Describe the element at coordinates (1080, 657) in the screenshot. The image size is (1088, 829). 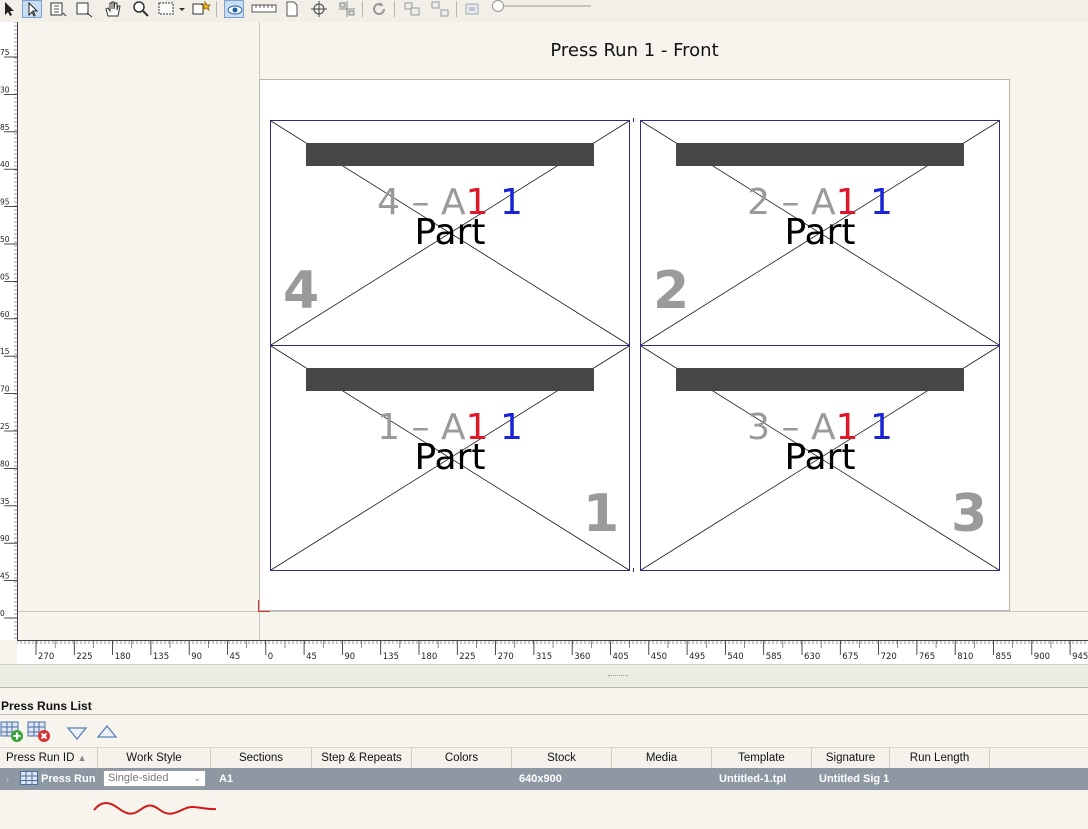
I see `ruler-label: 945` at that location.